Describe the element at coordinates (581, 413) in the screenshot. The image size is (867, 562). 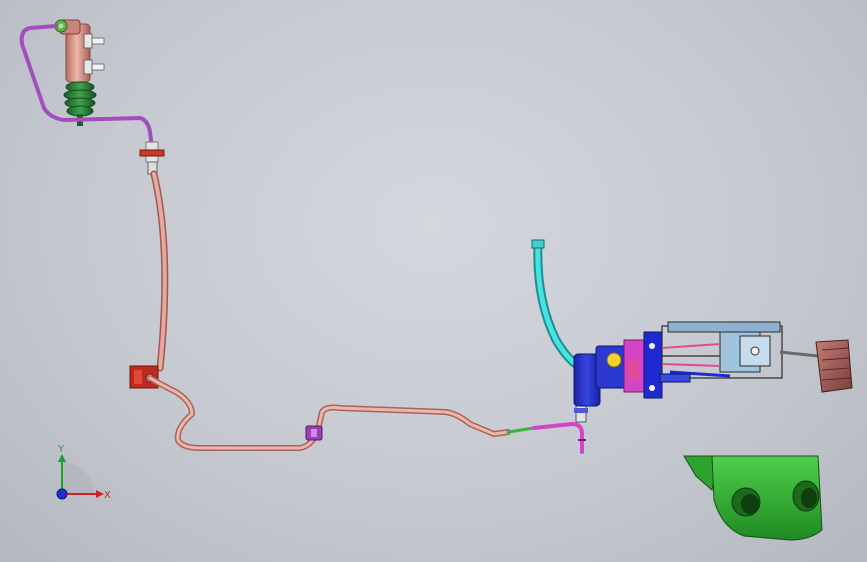
I see `junction-valve` at that location.